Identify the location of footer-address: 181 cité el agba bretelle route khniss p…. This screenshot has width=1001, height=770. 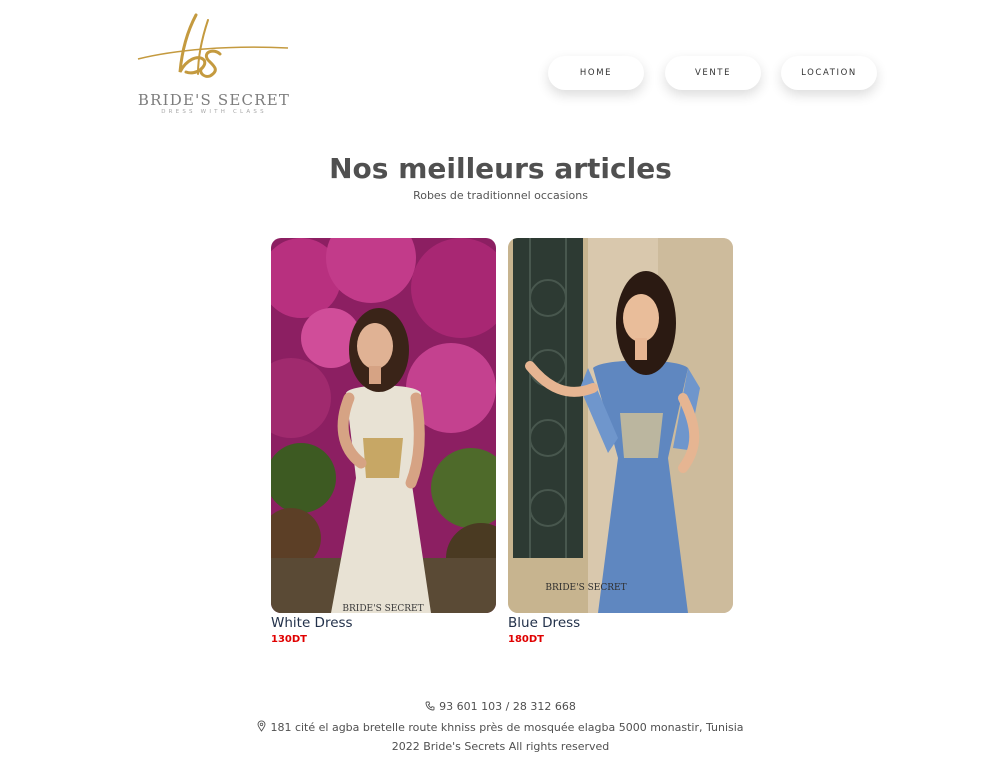
(500, 727).